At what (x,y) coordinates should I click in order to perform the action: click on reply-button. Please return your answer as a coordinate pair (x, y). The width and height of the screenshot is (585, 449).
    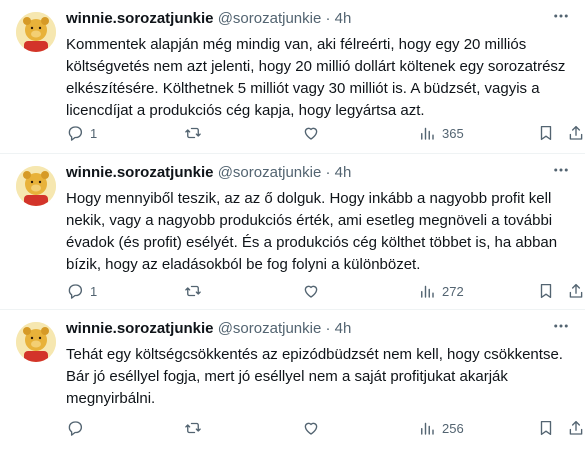
    Looking at the image, I should click on (78, 428).